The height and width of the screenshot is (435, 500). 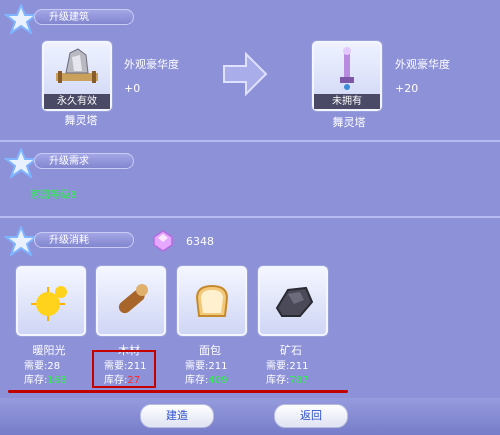 I want to click on next-building-name: 舞灵塔, so click(x=349, y=122).